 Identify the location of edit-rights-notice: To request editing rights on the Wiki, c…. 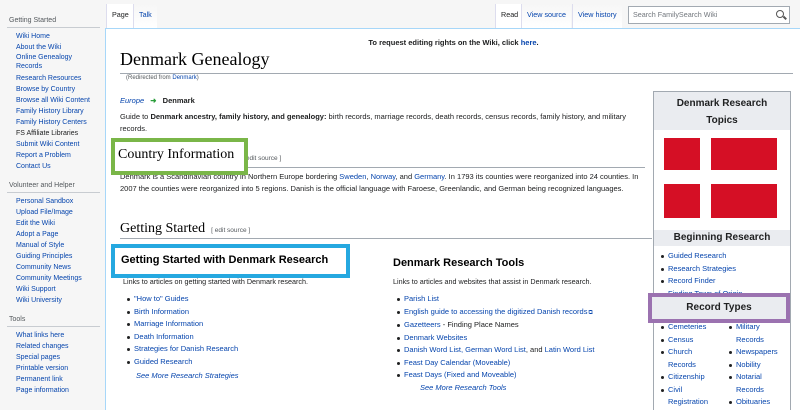
(453, 42).